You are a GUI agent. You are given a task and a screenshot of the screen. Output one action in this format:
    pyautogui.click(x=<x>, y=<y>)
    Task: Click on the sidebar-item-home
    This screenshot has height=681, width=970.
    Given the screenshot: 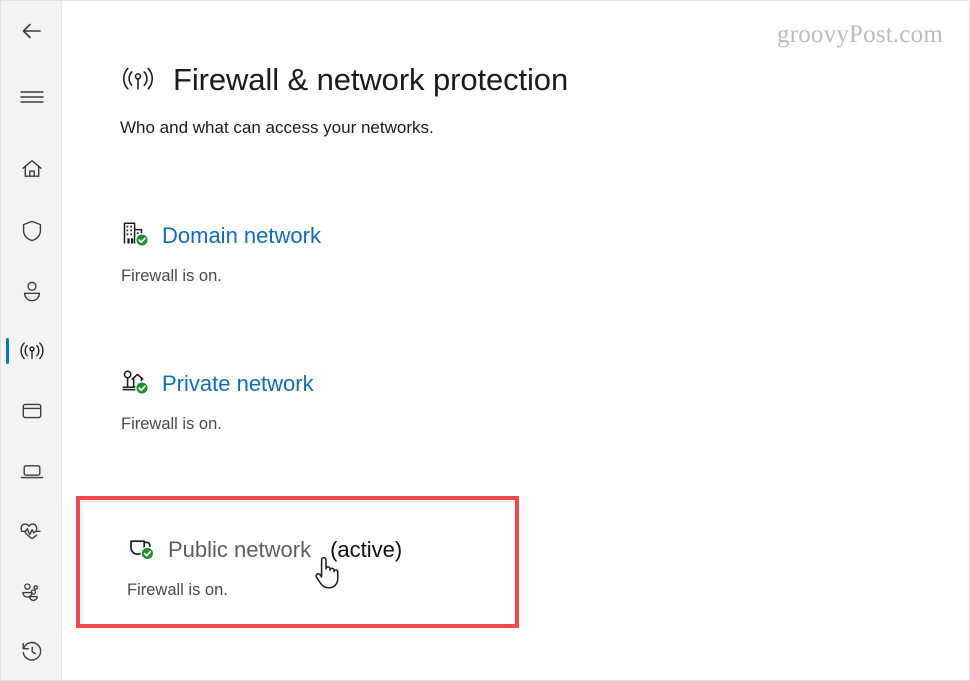 What is the action you would take?
    pyautogui.click(x=31, y=169)
    